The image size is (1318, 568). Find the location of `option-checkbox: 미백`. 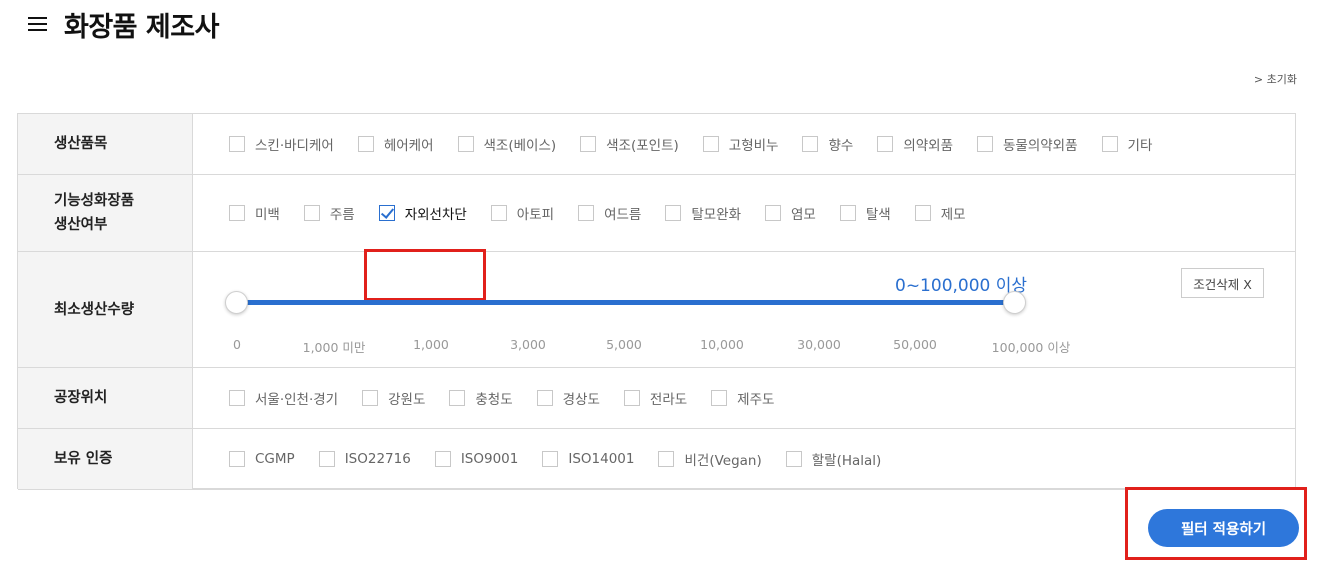

option-checkbox: 미백 is located at coordinates (254, 213).